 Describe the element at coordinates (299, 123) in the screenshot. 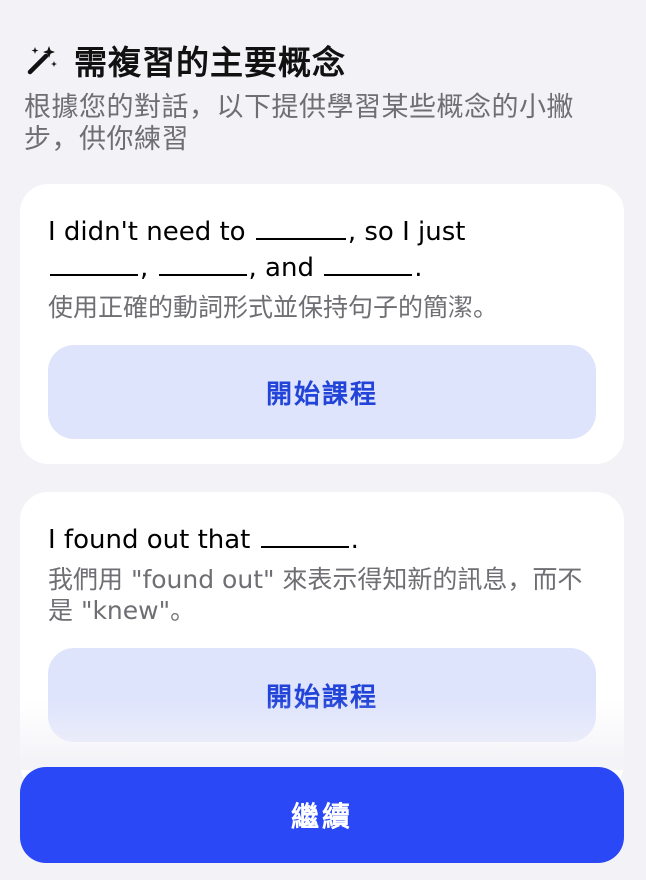

I see `page-subtitle: 根據您的對話，以下提供學習某些概念的小撇步，供你練習` at that location.